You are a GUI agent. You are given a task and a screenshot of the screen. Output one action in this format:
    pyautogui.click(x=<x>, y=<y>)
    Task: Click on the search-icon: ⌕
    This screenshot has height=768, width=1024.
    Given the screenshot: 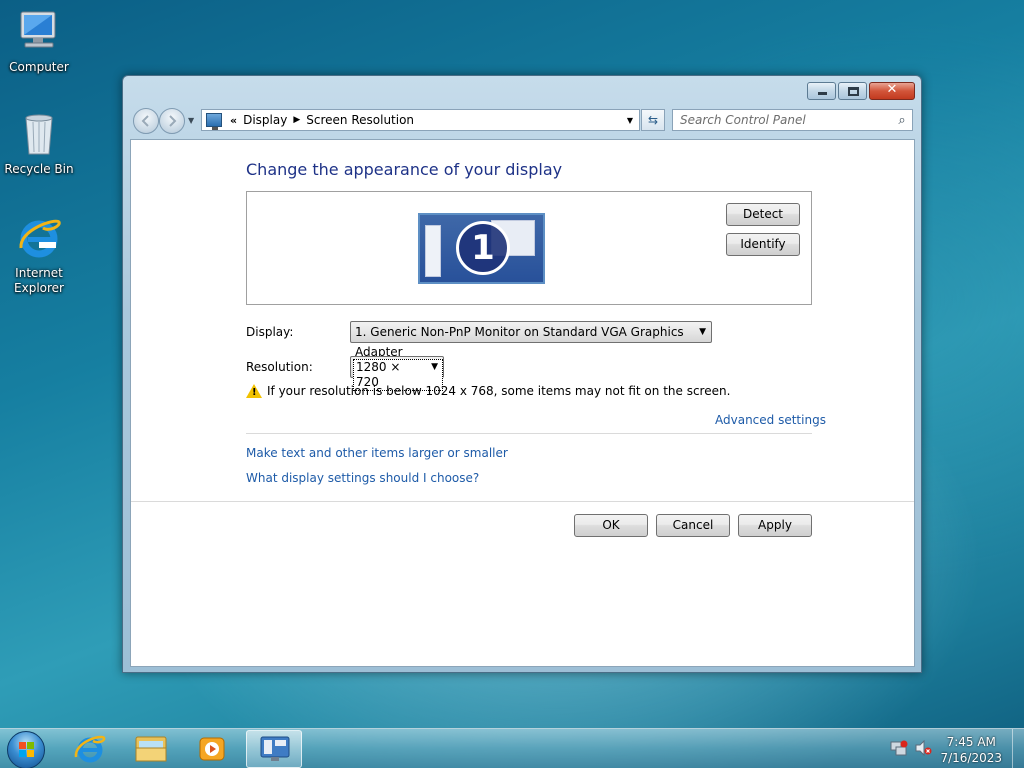 What is the action you would take?
    pyautogui.click(x=902, y=120)
    